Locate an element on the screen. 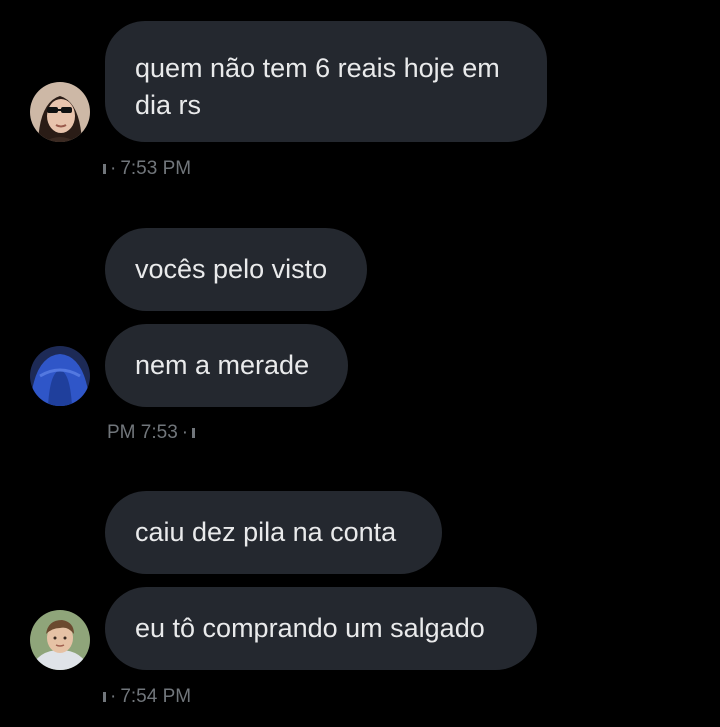 The height and width of the screenshot is (727, 720). message-timestamp: · 7:54 PM is located at coordinates (147, 697).